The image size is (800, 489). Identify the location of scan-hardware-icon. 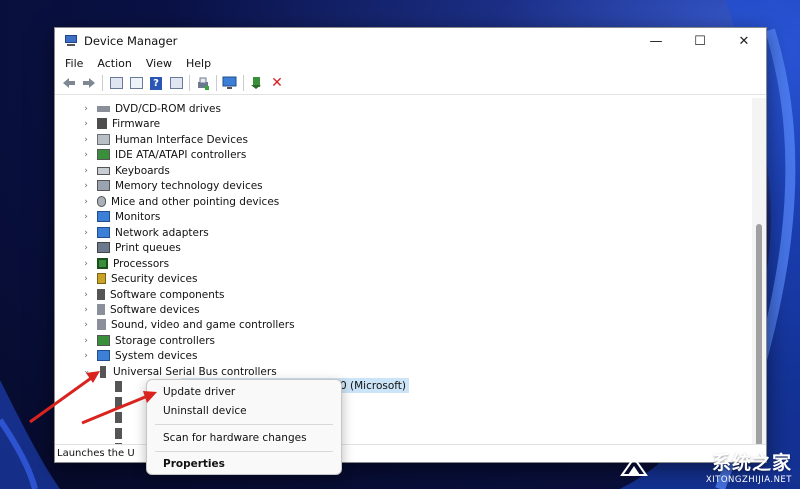
(230, 83).